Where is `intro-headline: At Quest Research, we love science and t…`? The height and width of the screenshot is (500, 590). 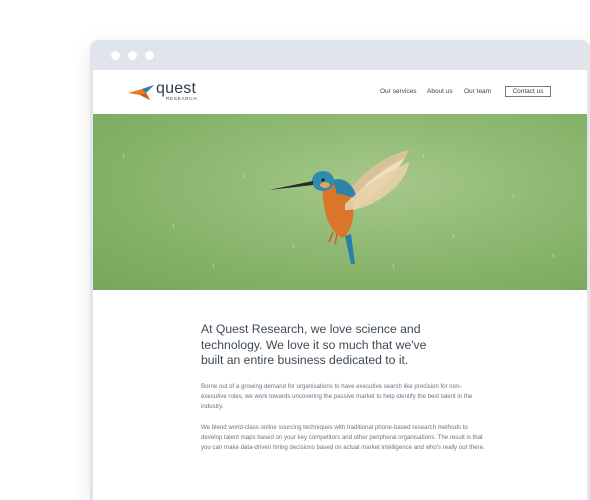
intro-headline: At Quest Research, we love science and t… is located at coordinates (314, 344).